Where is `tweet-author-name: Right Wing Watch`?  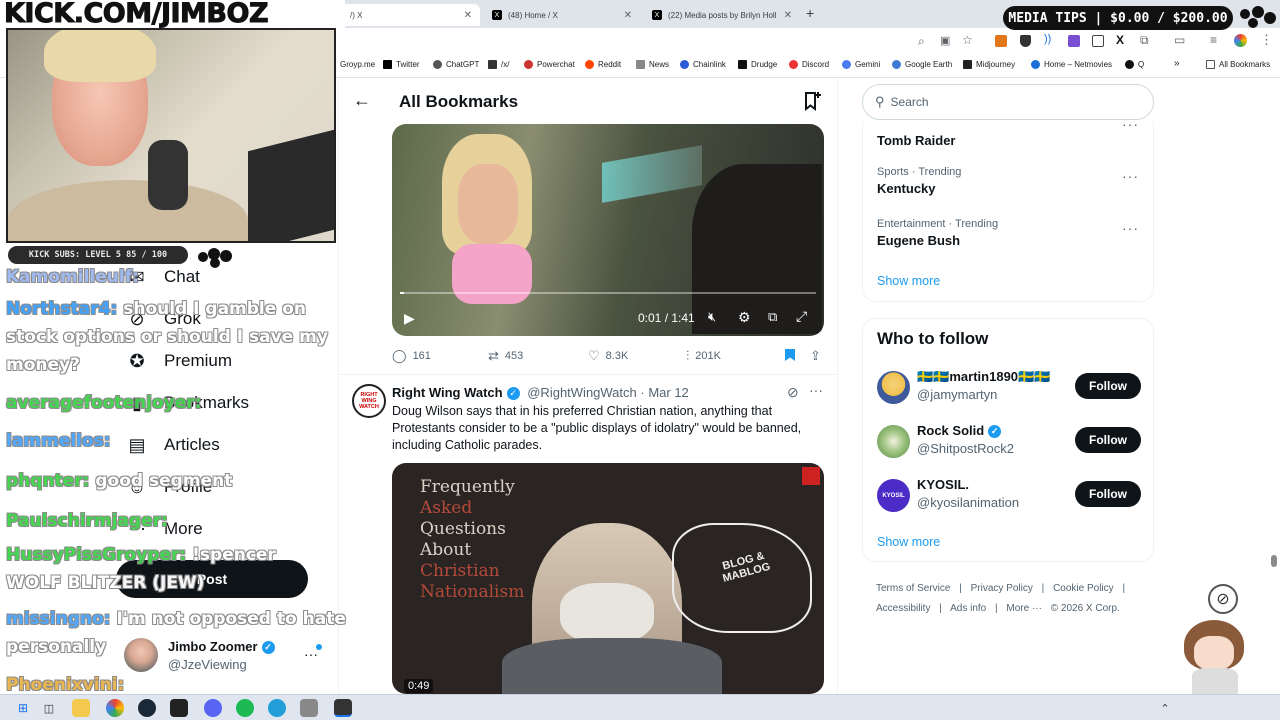 tweet-author-name: Right Wing Watch is located at coordinates (447, 392).